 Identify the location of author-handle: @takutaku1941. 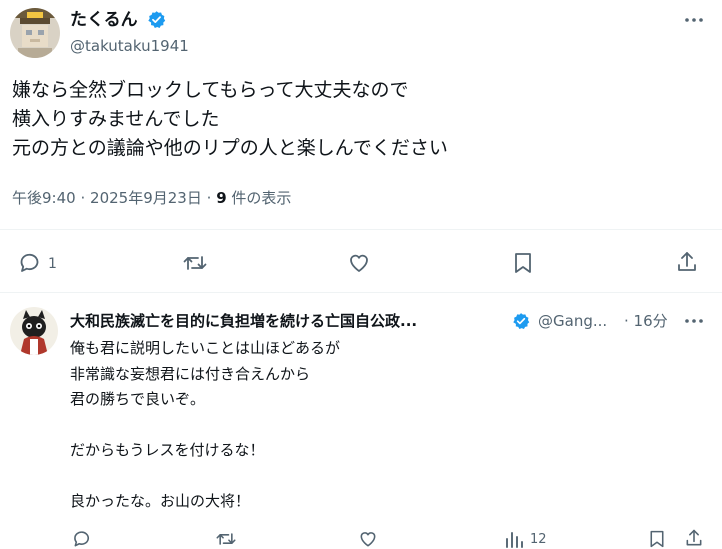
(129, 46).